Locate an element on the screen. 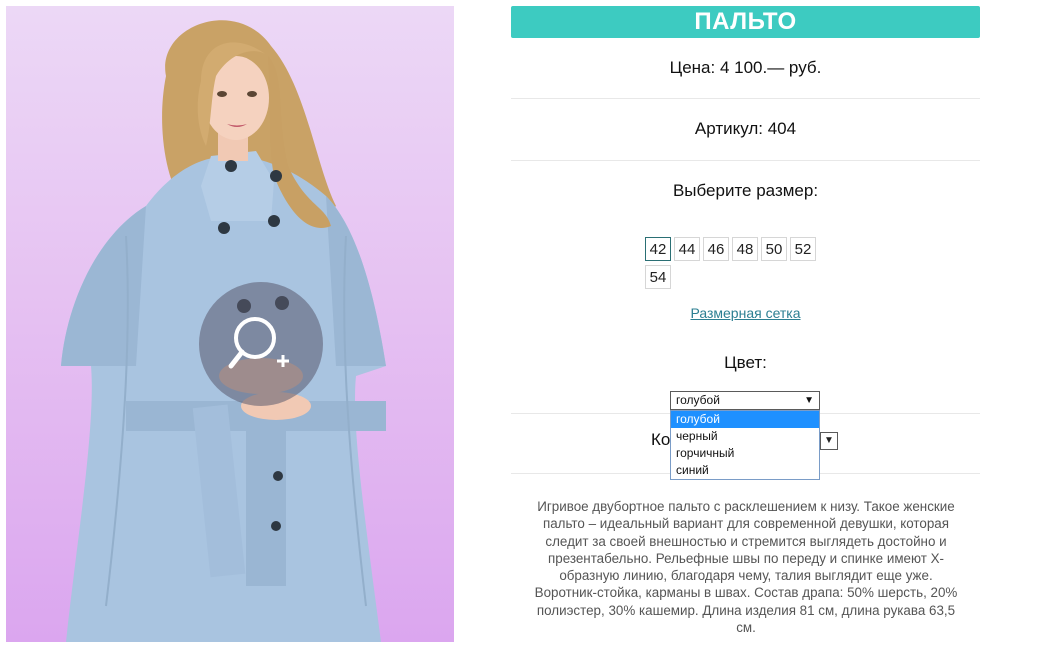  size-option: 42 is located at coordinates (658, 249).